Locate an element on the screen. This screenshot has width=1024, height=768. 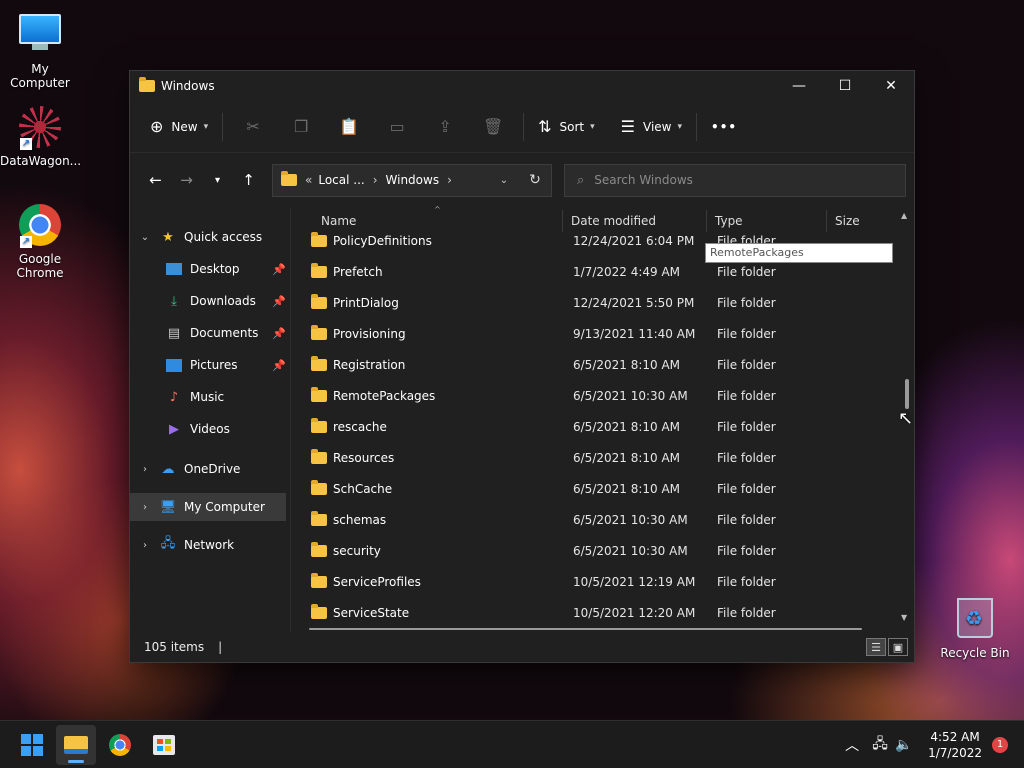
forward-button: → is located at coordinates (186, 180).